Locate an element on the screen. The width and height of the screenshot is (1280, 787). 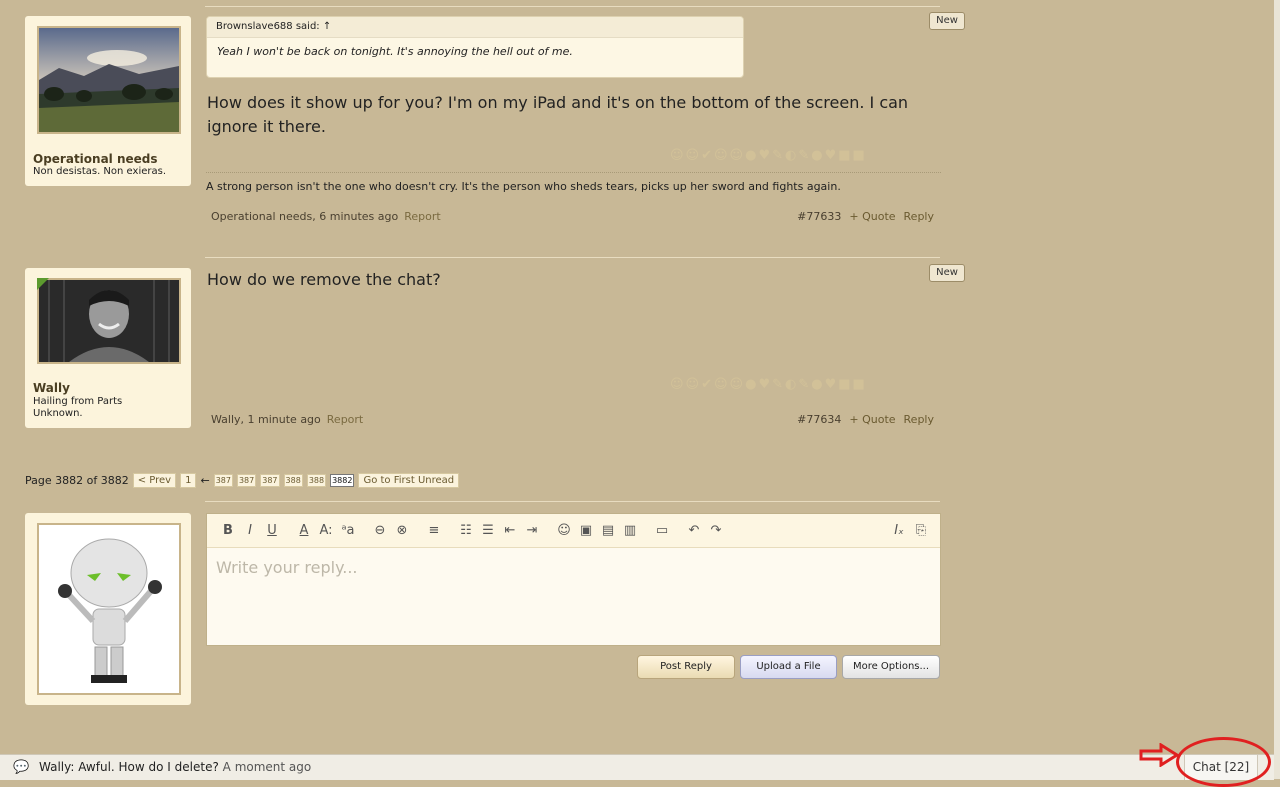
post-controls: #77633 + Quote Reply is located at coordinates (865, 216).